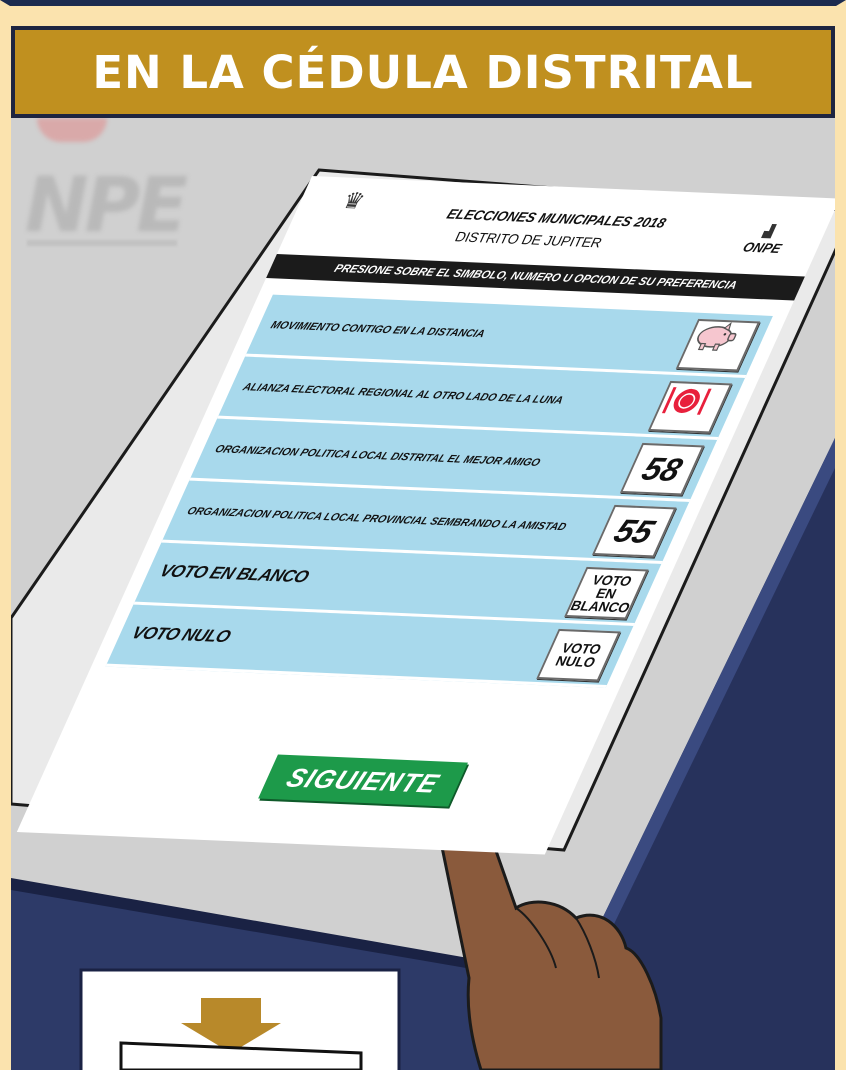 Image resolution: width=846 pixels, height=1070 pixels. What do you see at coordinates (769, 231) in the screenshot?
I see `onpe-logo-icon: ▟` at bounding box center [769, 231].